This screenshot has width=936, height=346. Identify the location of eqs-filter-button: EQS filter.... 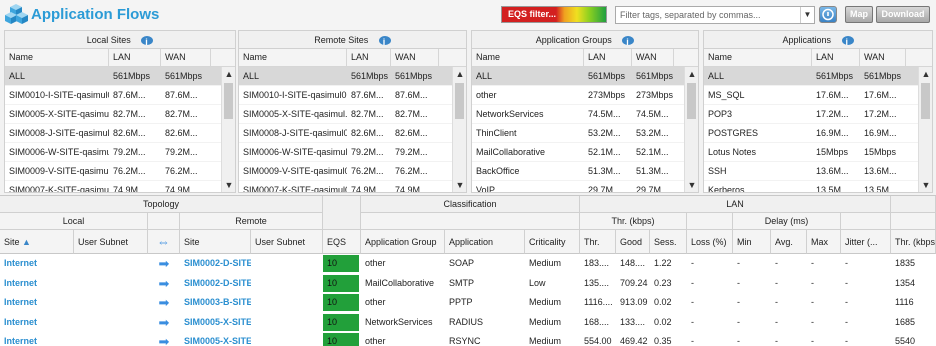
(554, 14).